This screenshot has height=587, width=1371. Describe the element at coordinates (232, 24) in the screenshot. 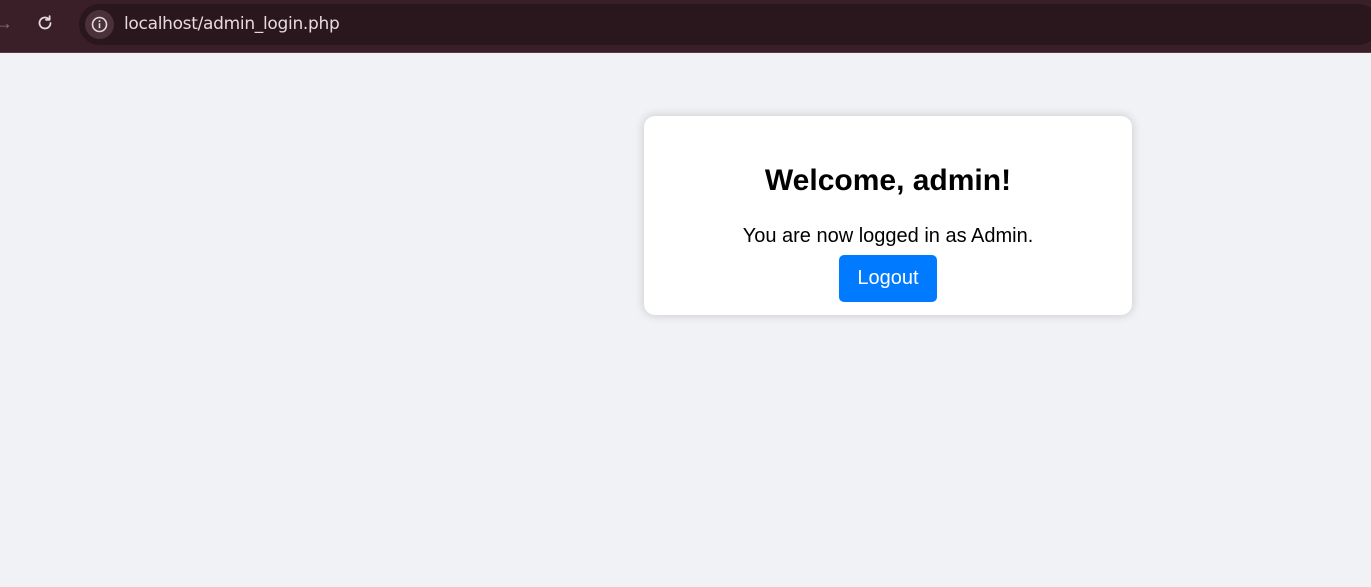

I see `url-text: localhost/admin_login.php` at that location.